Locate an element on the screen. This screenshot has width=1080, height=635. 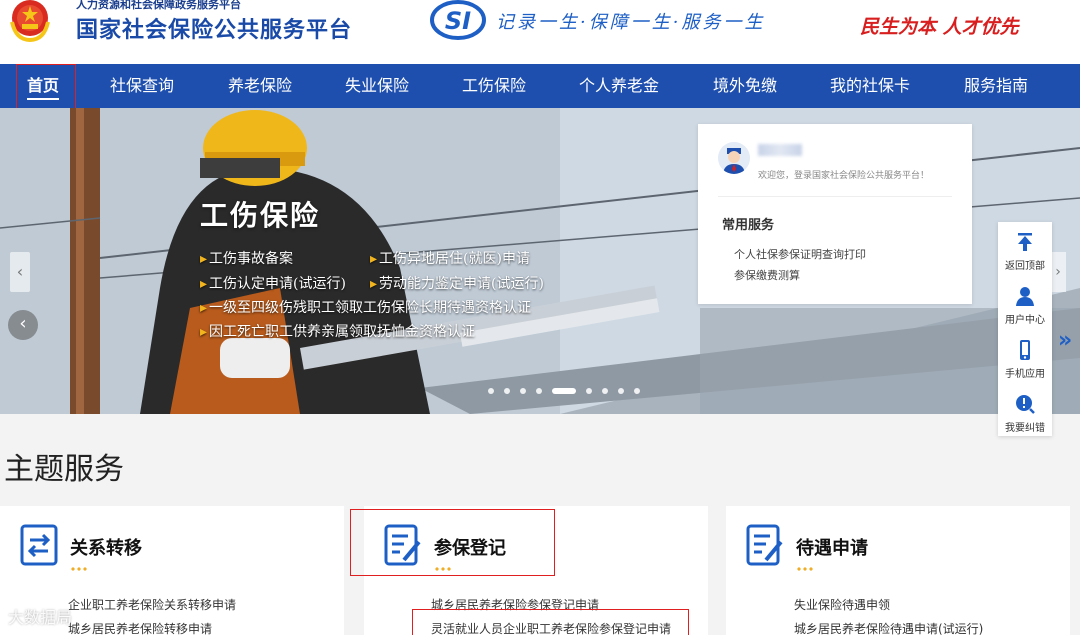
side-label: 我要纠错 is located at coordinates (1025, 428).